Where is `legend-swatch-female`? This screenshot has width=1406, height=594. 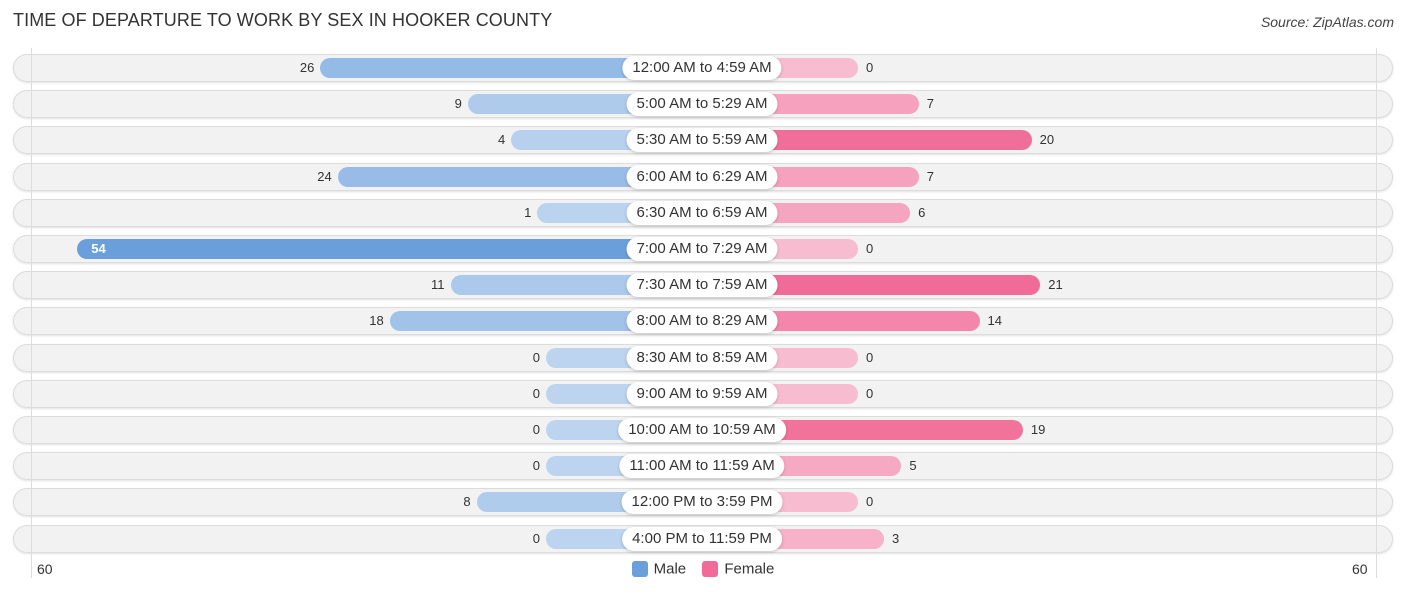
legend-swatch-female is located at coordinates (710, 569).